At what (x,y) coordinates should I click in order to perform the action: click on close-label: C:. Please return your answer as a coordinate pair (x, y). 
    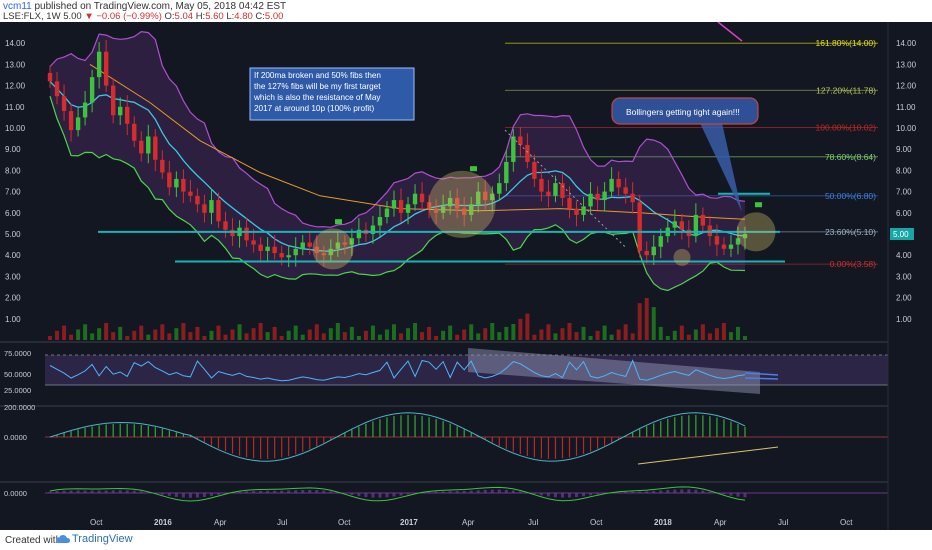
    Looking at the image, I should click on (260, 16).